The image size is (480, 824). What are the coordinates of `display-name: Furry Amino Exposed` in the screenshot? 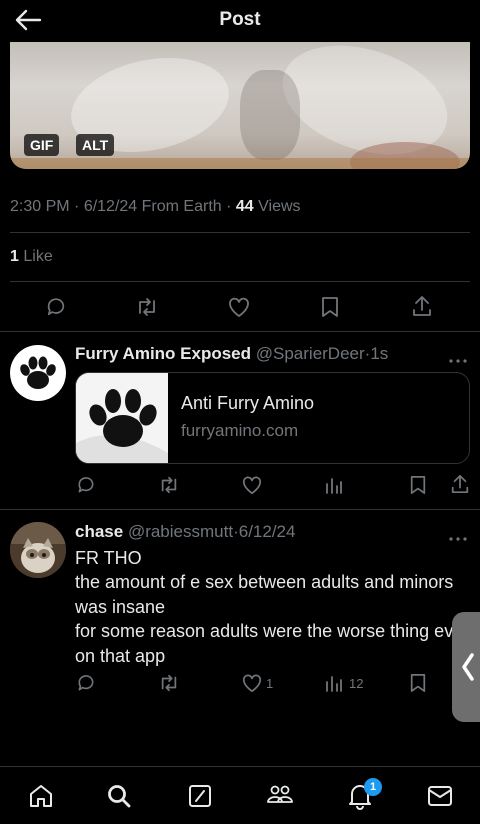 It's located at (163, 353).